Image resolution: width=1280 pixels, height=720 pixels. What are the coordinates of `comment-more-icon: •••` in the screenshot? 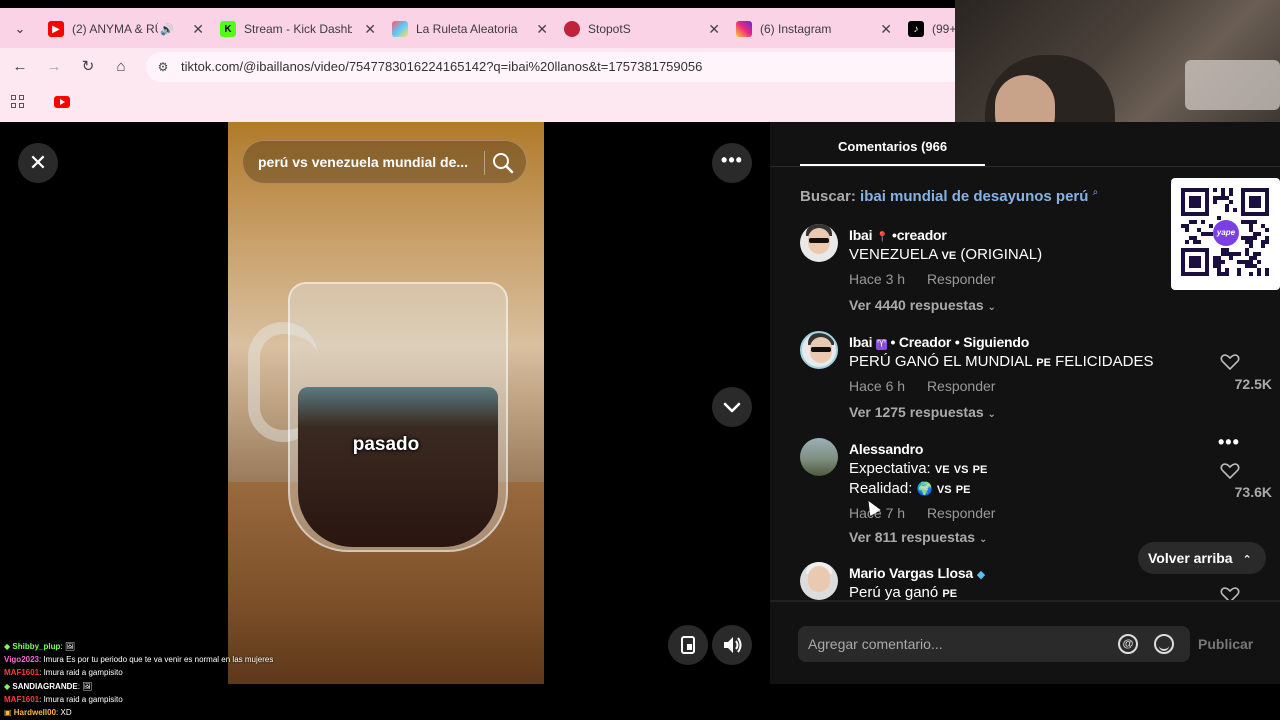 It's located at (1229, 442).